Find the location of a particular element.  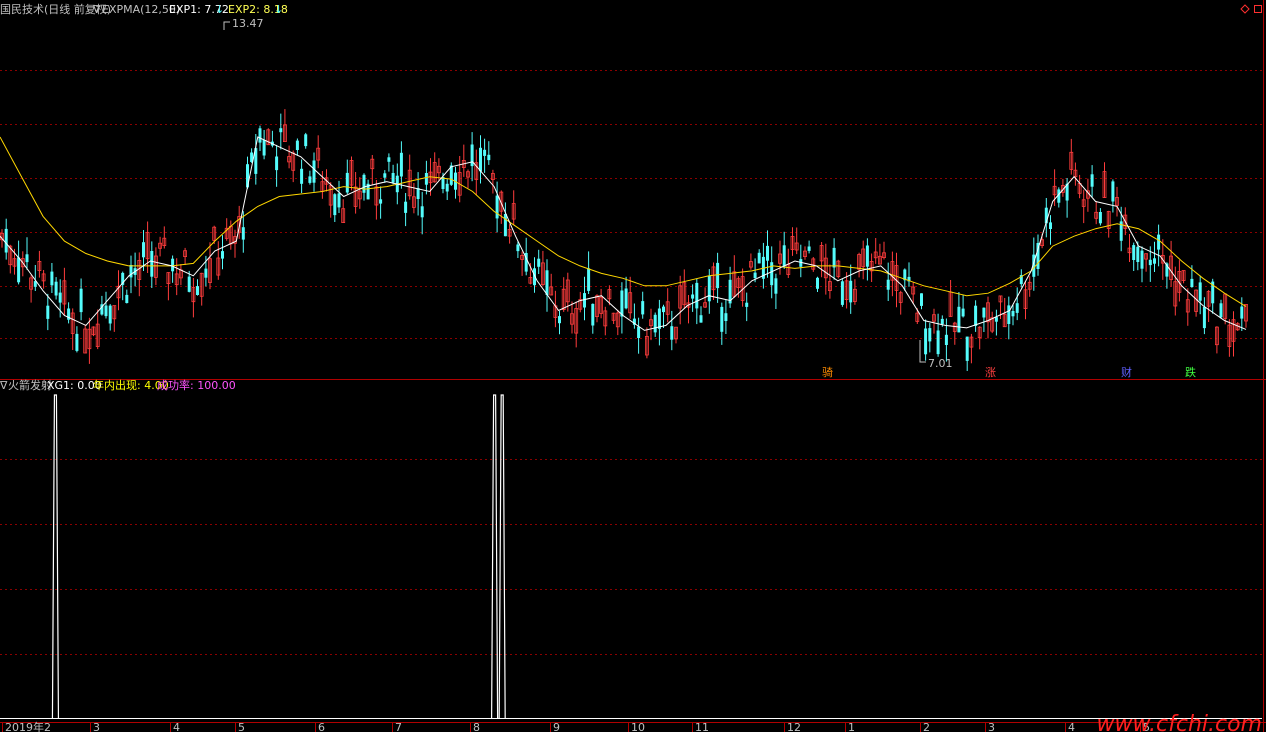

event-marker-wealth: 财 is located at coordinates (1126, 372).